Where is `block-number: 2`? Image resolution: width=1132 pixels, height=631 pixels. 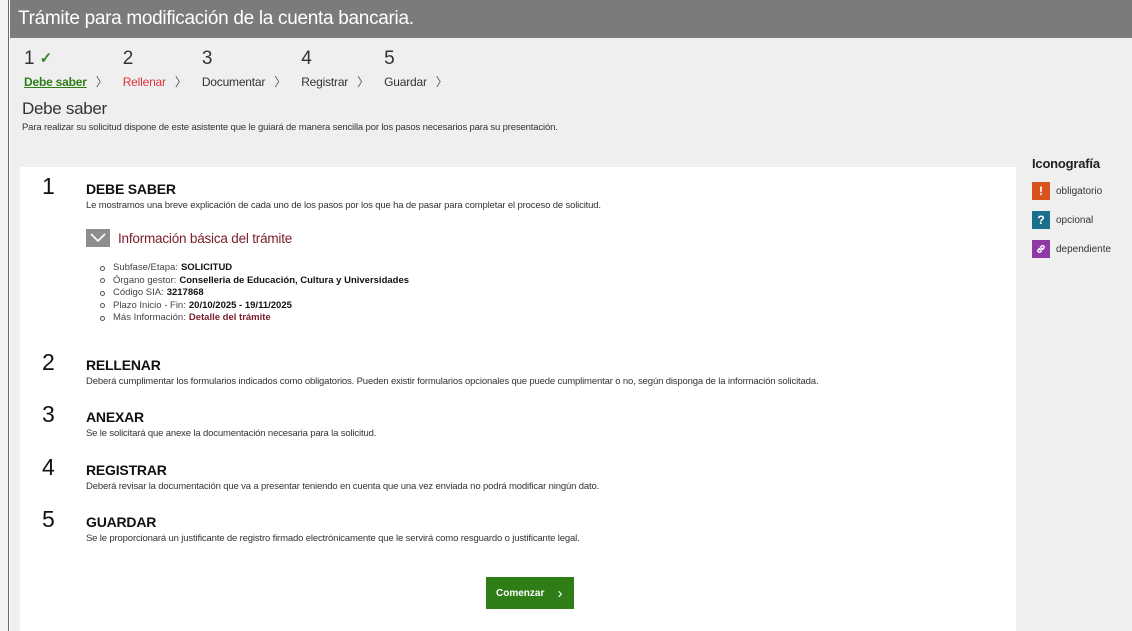
block-number: 2 is located at coordinates (48, 362).